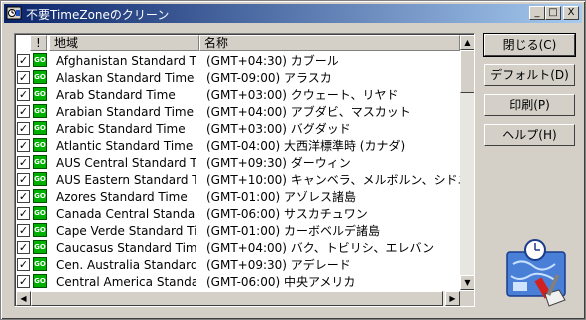  I want to click on name-cell: (GMT-01:00) アゾレス諸島, so click(281, 197).